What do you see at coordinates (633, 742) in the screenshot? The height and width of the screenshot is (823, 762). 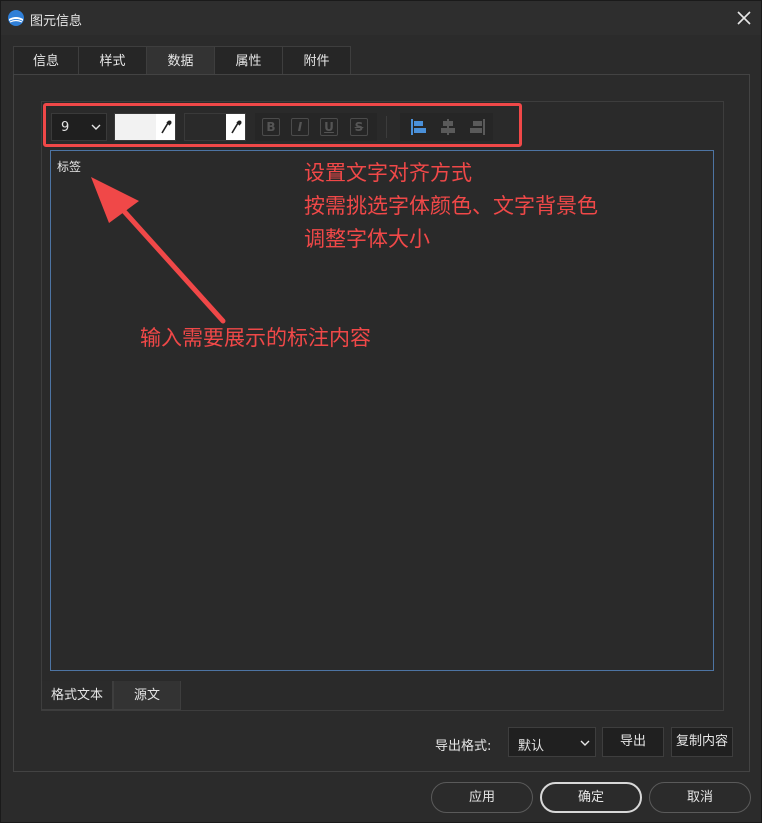 I see `export-button: 导出` at bounding box center [633, 742].